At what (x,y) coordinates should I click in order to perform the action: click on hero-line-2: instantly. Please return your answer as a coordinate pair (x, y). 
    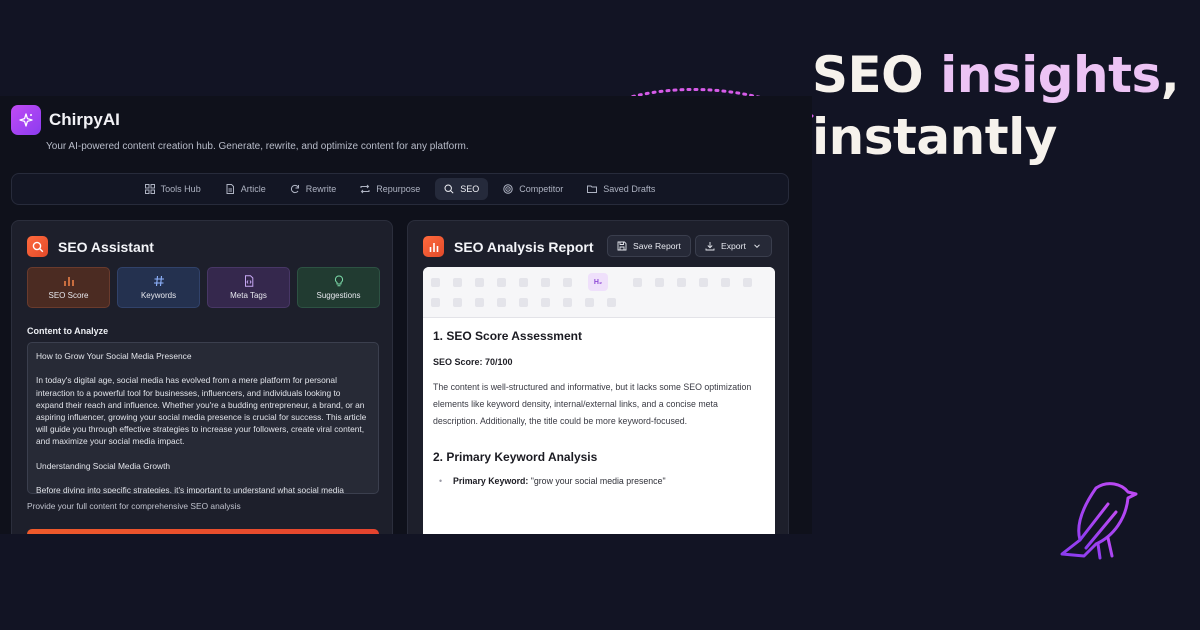
    Looking at the image, I should click on (934, 137).